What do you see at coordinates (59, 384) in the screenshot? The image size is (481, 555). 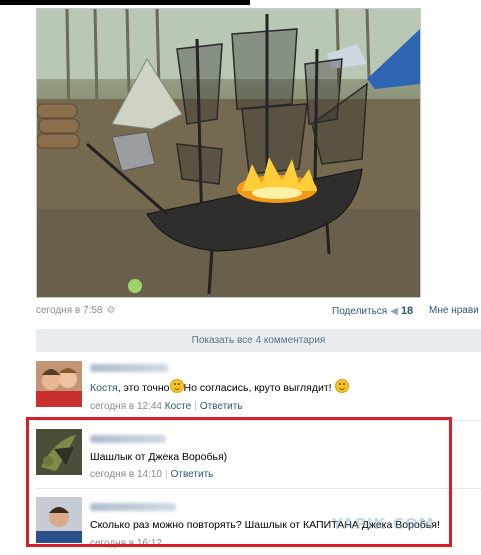 I see `avatar` at bounding box center [59, 384].